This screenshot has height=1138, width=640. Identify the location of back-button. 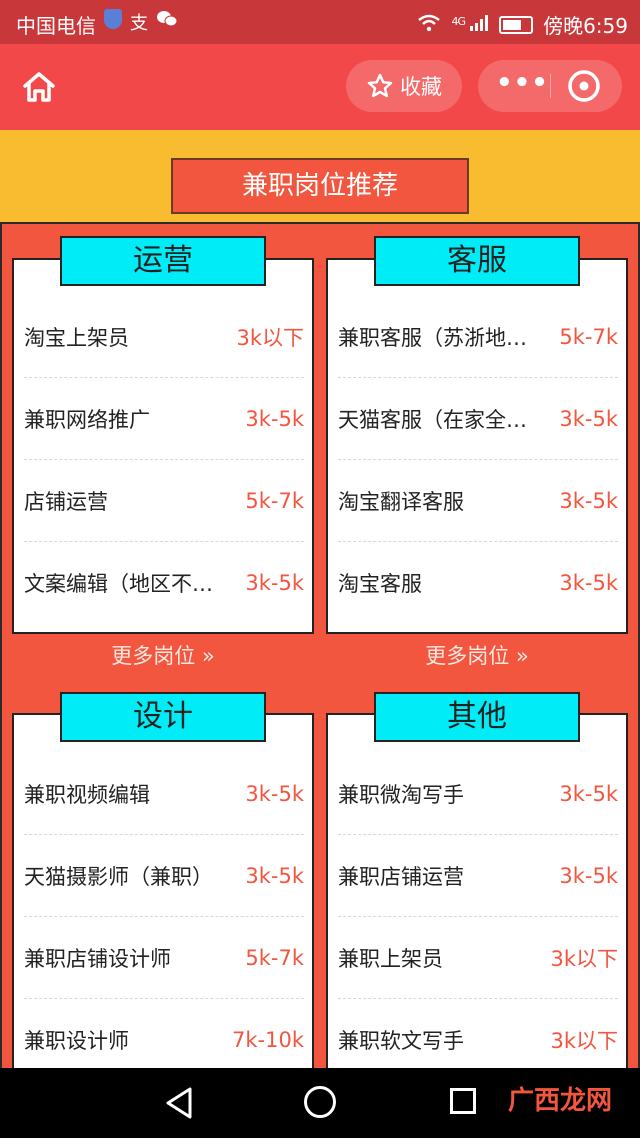
(179, 1103).